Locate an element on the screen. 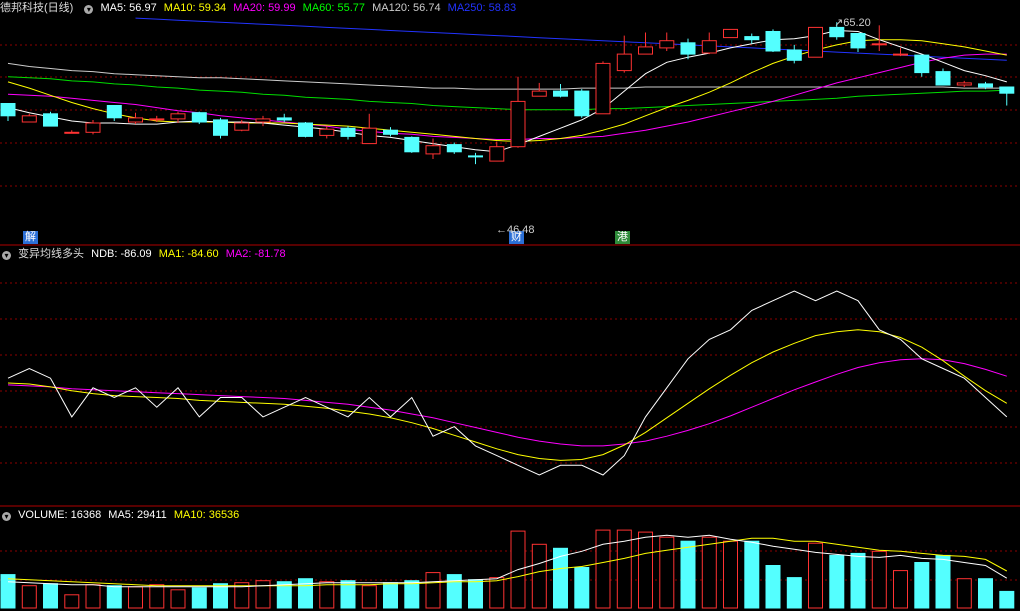  volume-panel-header: ▾ VOLUME: 16368 MA5: 29411 MA10: 36536 is located at coordinates (121, 515).